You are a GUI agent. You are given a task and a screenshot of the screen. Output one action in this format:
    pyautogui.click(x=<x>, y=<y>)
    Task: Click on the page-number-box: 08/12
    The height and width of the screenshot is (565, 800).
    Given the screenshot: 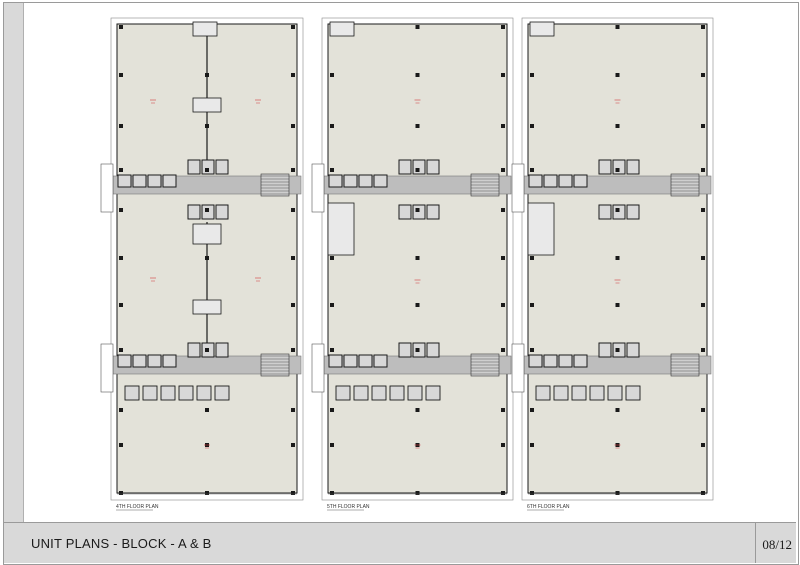 What is the action you would take?
    pyautogui.click(x=775, y=543)
    